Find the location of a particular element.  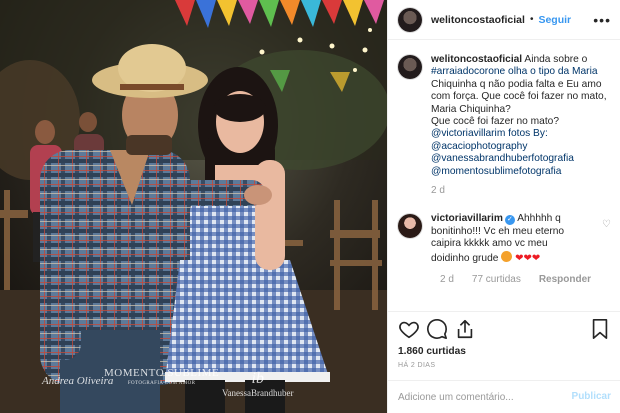

caption-mention-victoria: @victoriavillarim fotos By: is located at coordinates (522, 134).